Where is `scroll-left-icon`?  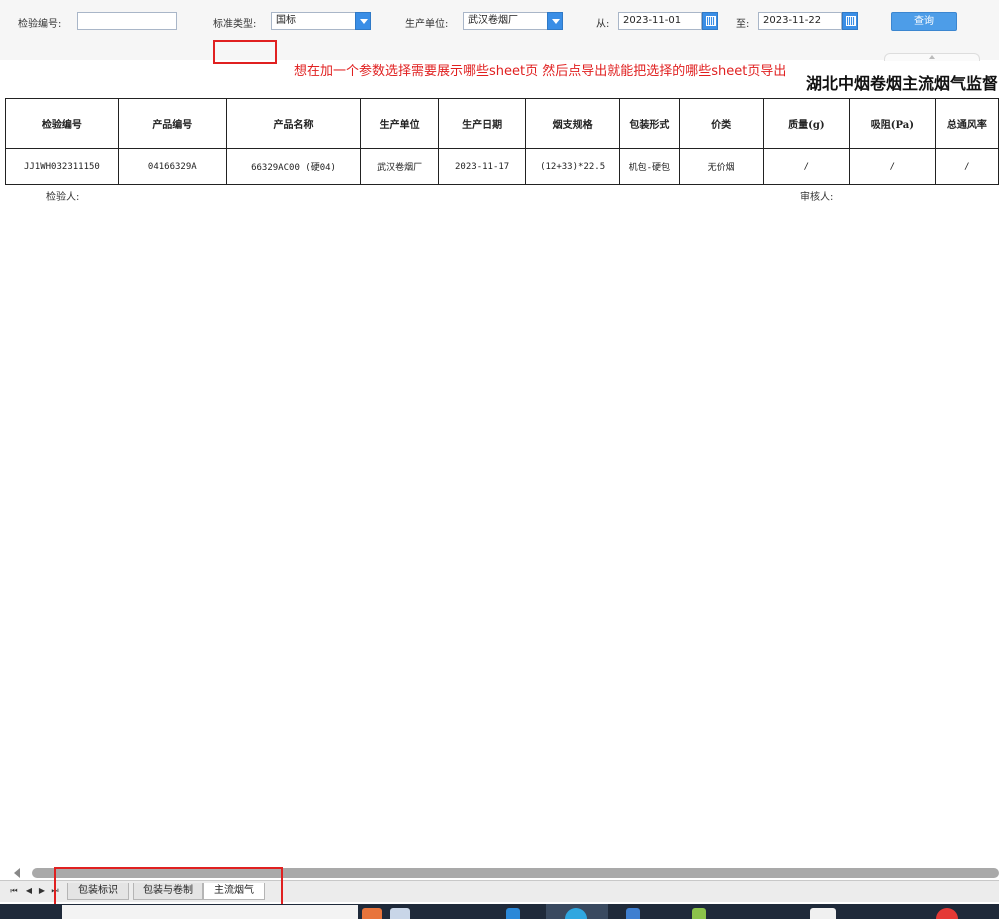 scroll-left-icon is located at coordinates (17, 873).